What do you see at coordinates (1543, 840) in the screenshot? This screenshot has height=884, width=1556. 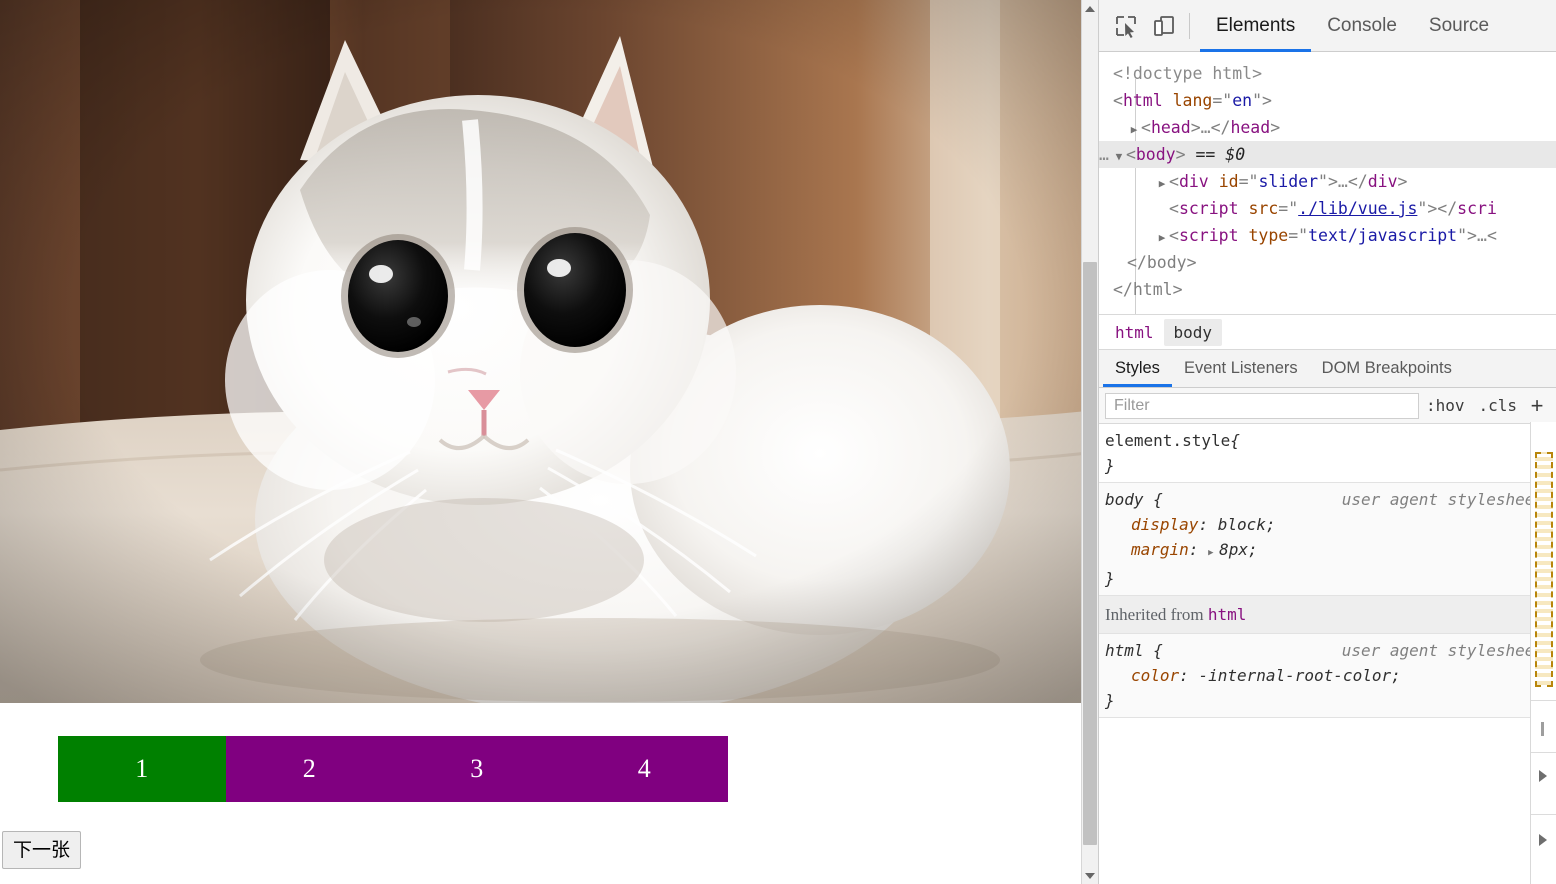 I see `rail-section-expand-2-icon` at bounding box center [1543, 840].